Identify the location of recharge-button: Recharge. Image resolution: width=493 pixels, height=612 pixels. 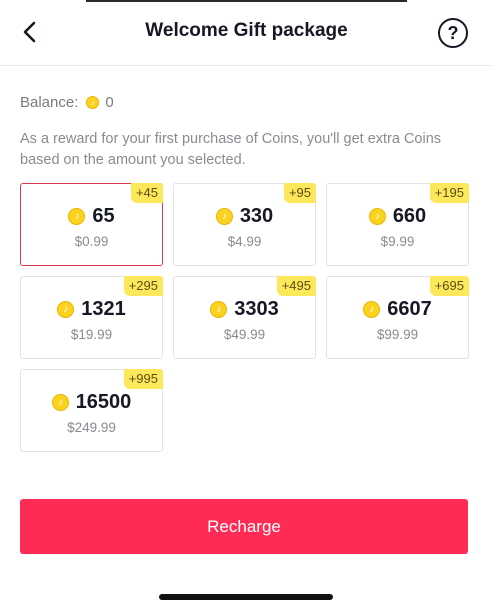
(244, 526).